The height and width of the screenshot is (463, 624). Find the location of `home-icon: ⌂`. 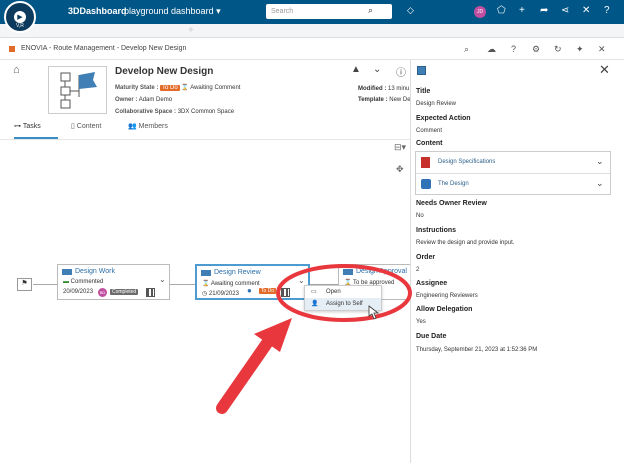

home-icon: ⌂ is located at coordinates (16, 70).